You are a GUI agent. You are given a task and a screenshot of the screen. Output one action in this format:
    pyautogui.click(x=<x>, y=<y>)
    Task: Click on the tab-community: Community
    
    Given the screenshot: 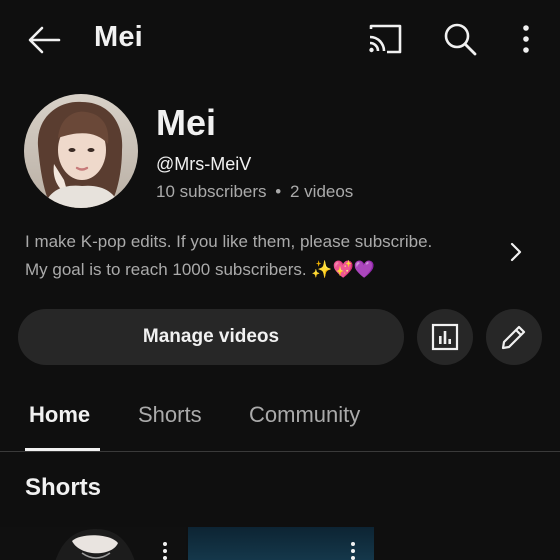 What is the action you would take?
    pyautogui.click(x=304, y=415)
    